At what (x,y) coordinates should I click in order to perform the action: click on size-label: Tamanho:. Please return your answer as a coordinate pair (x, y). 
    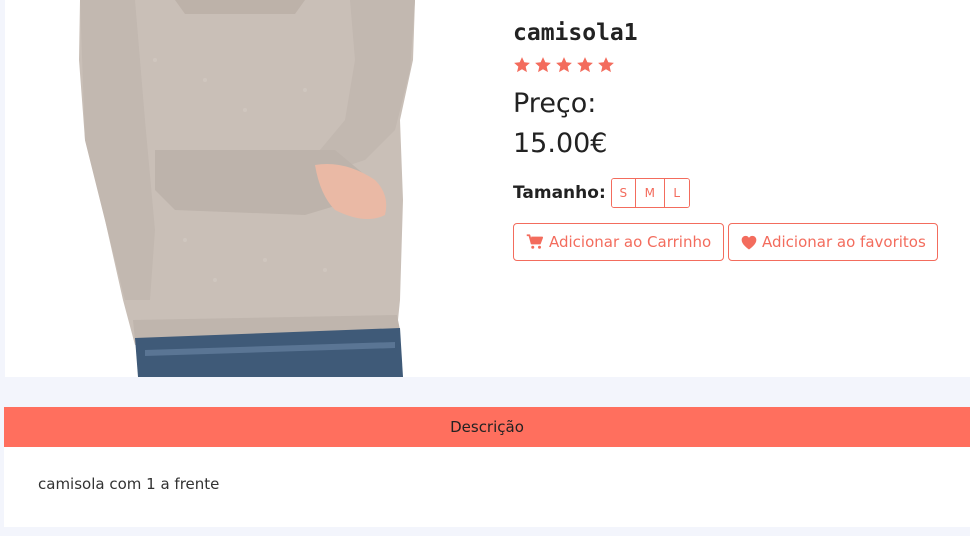
    Looking at the image, I should click on (559, 193).